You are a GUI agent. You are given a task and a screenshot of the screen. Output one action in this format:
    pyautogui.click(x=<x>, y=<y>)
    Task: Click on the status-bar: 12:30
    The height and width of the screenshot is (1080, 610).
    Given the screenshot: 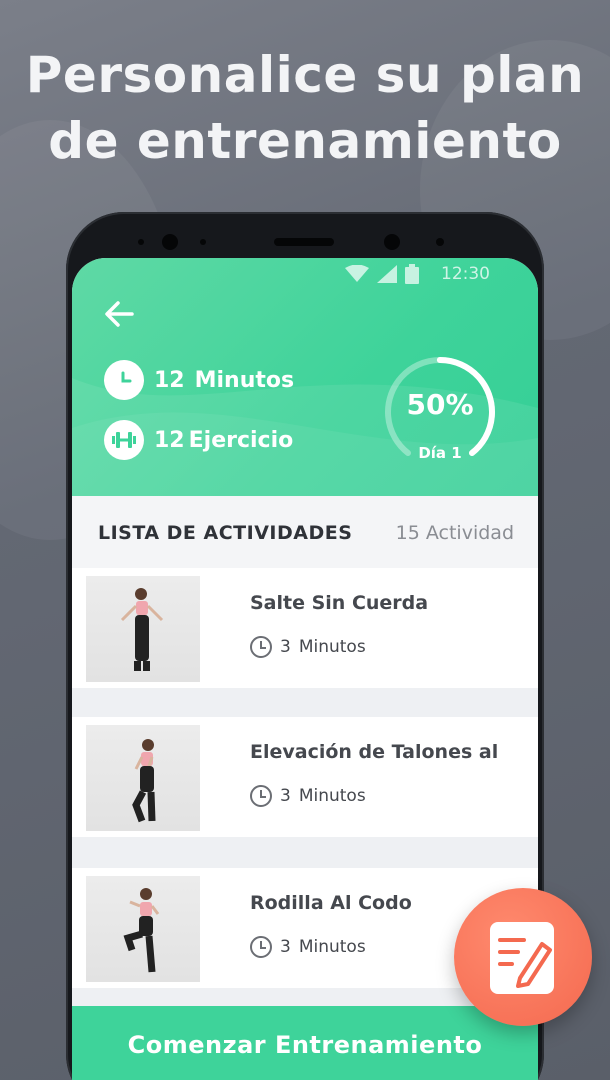 What is the action you would take?
    pyautogui.click(x=417, y=274)
    